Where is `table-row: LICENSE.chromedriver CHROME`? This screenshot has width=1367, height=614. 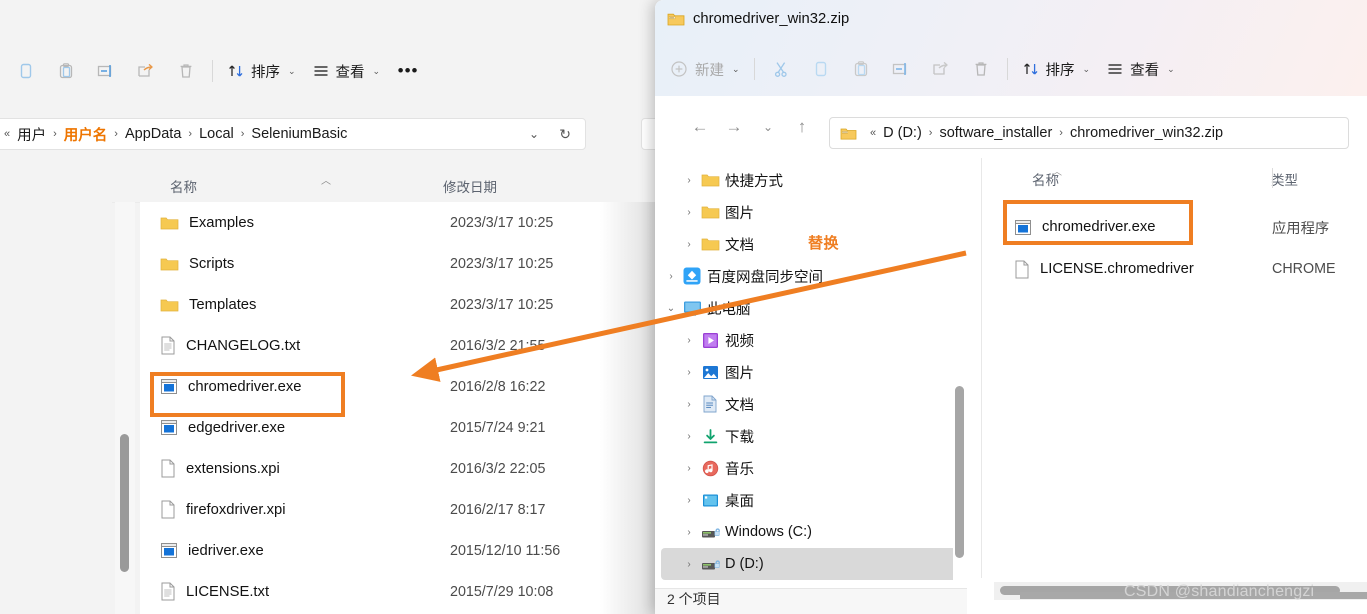
table-row: LICENSE.chromedriver CHROME is located at coordinates (1174, 269).